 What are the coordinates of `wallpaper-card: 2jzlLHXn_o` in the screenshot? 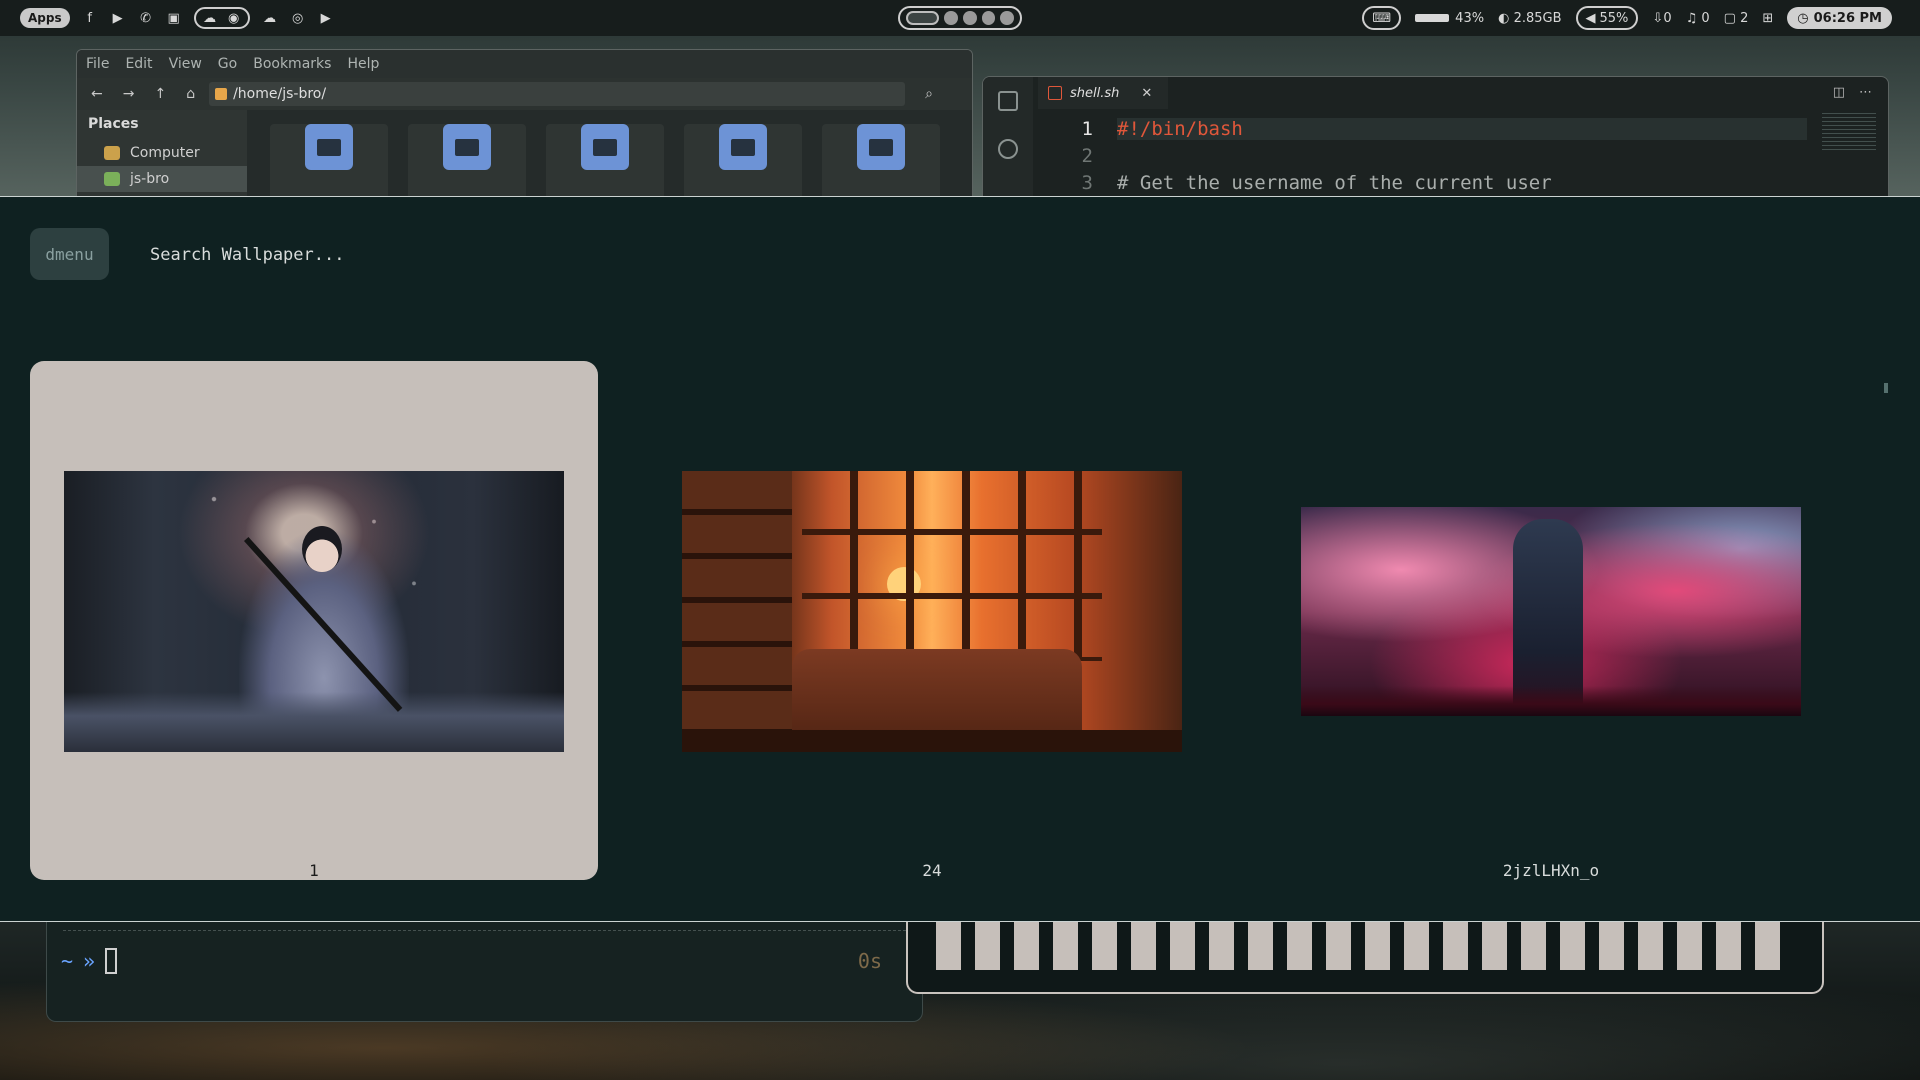 It's located at (1551, 620).